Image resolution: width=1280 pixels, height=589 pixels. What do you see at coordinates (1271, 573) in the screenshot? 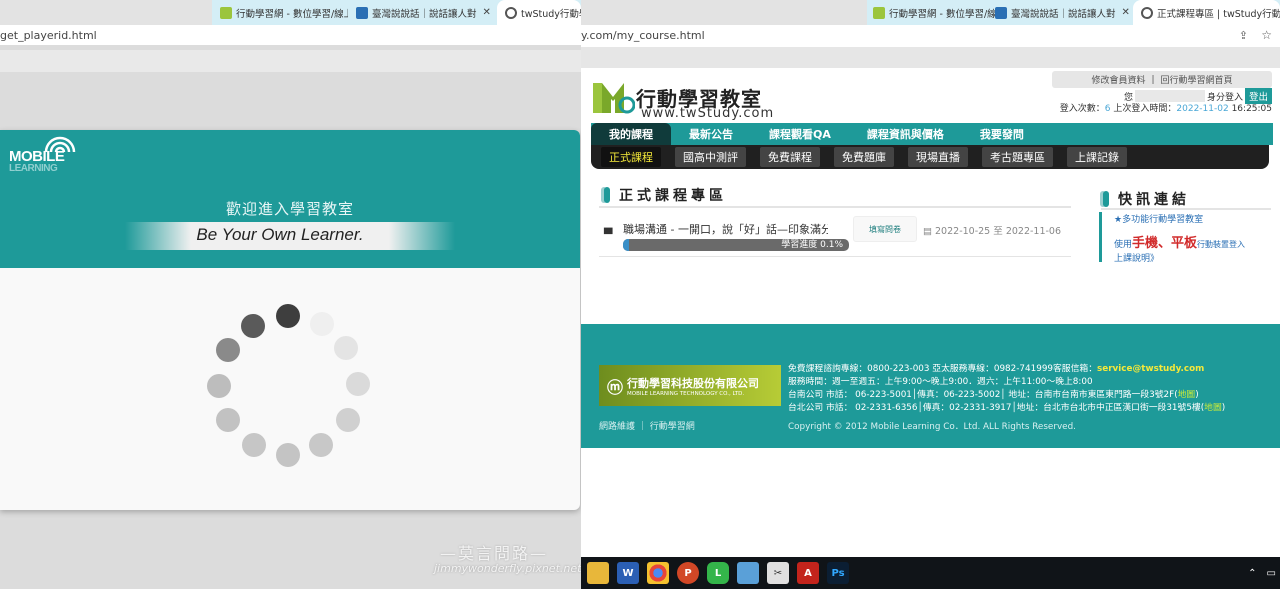
I see `tray-app-icon: ▭` at bounding box center [1271, 573].